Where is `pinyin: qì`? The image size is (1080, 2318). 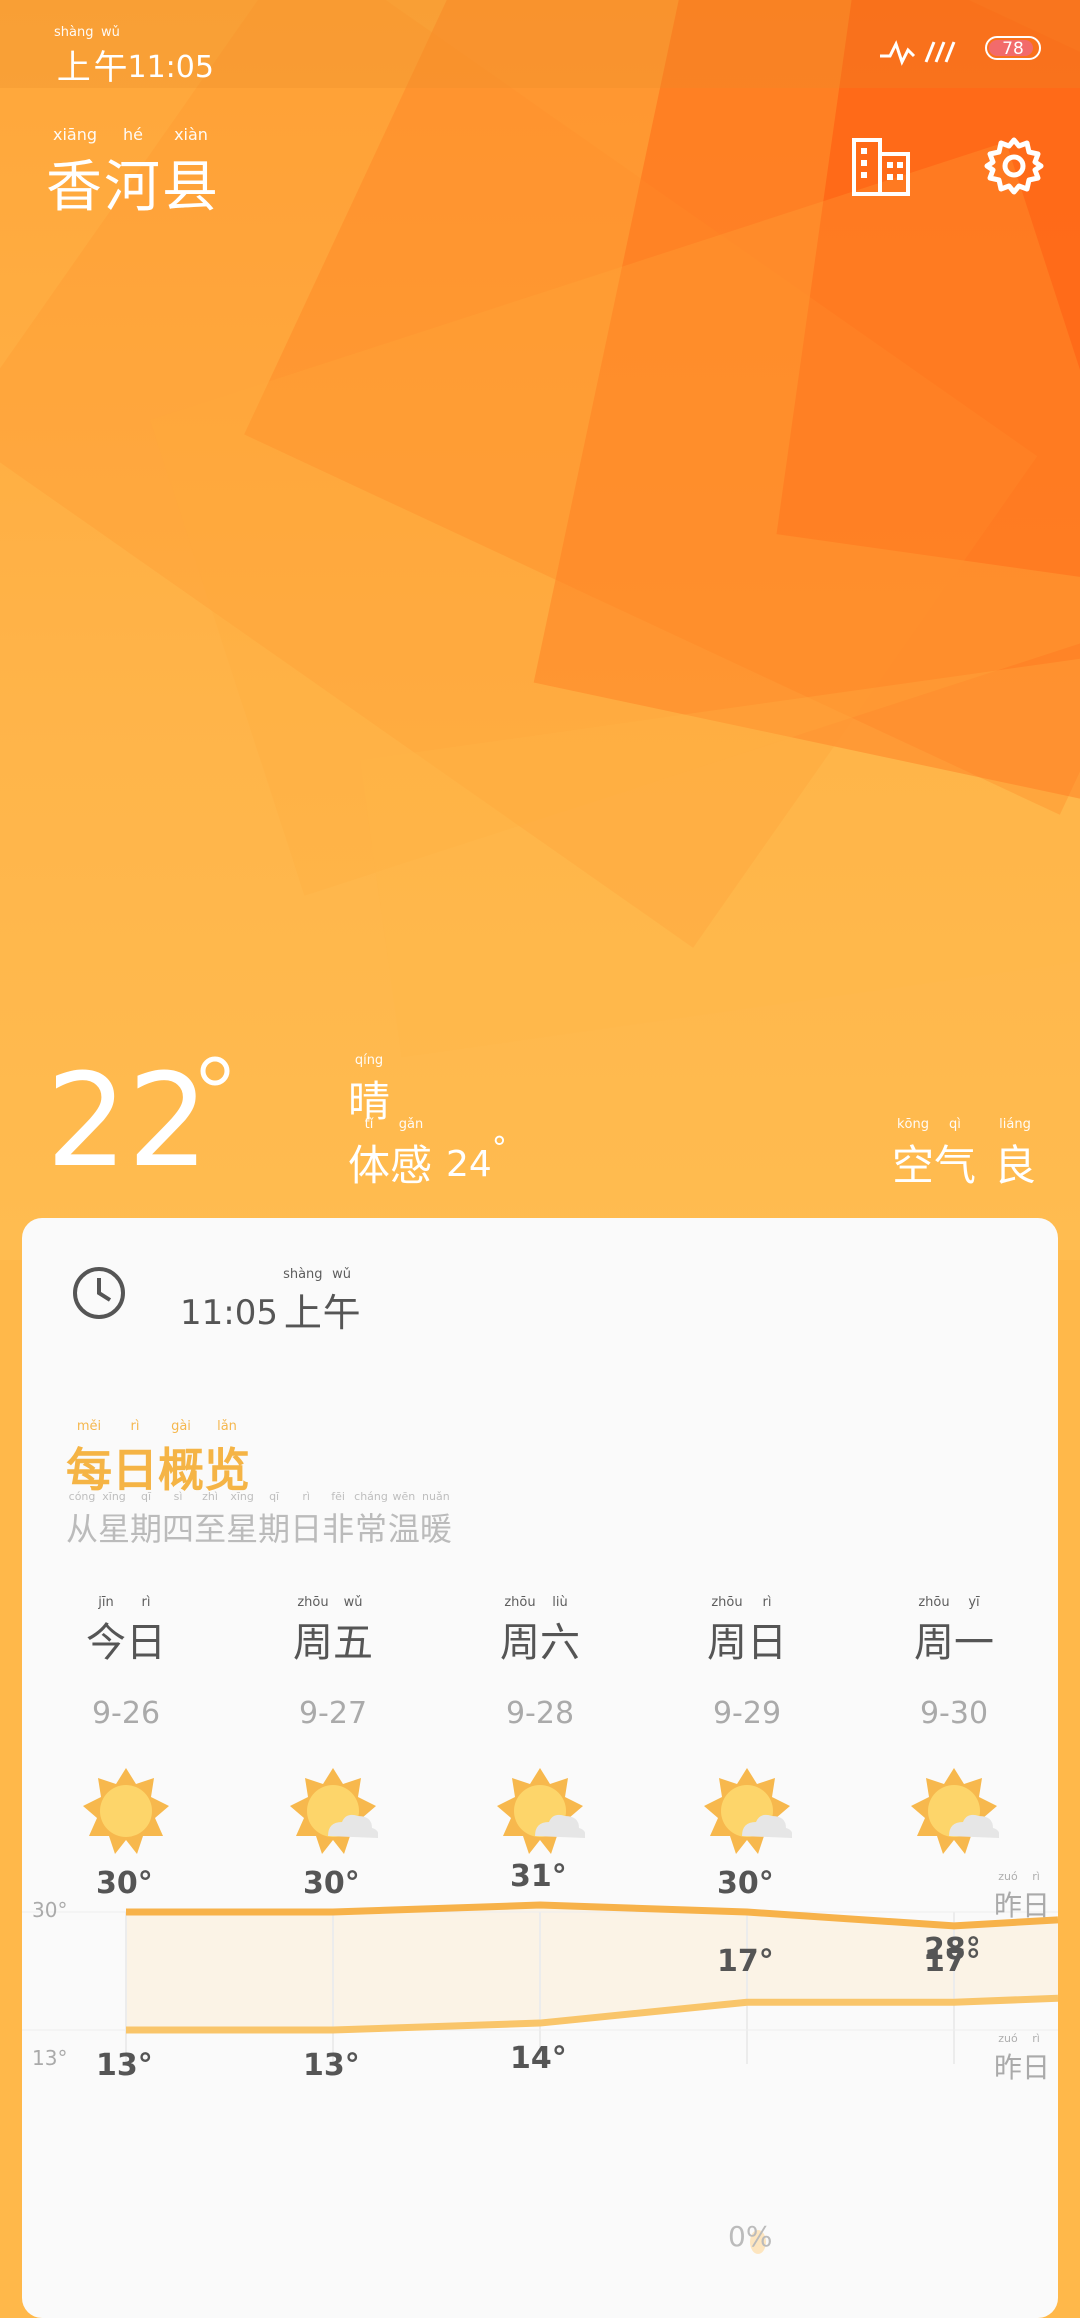
pinyin: qì is located at coordinates (955, 1124).